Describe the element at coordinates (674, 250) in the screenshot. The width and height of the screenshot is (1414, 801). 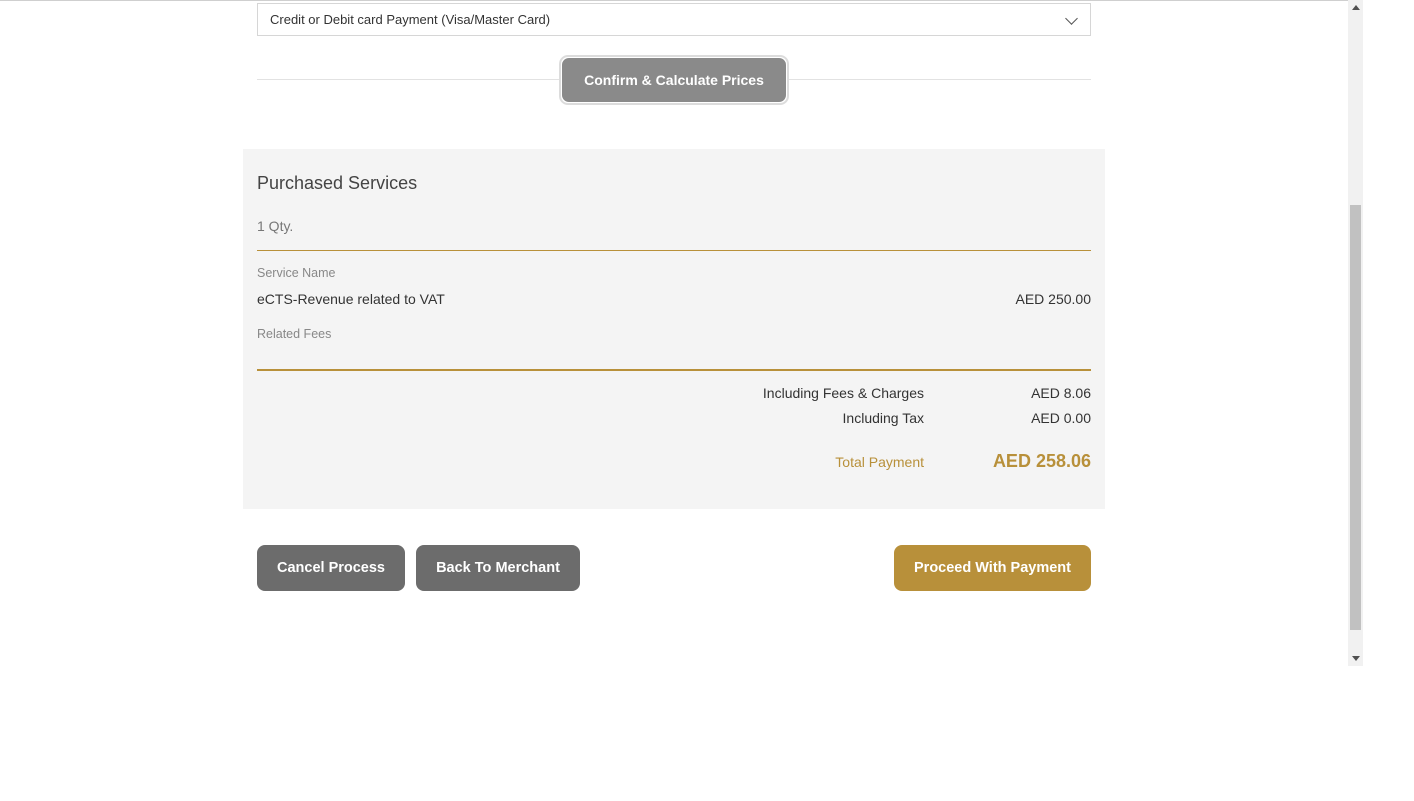
I see `gold-divider` at that location.